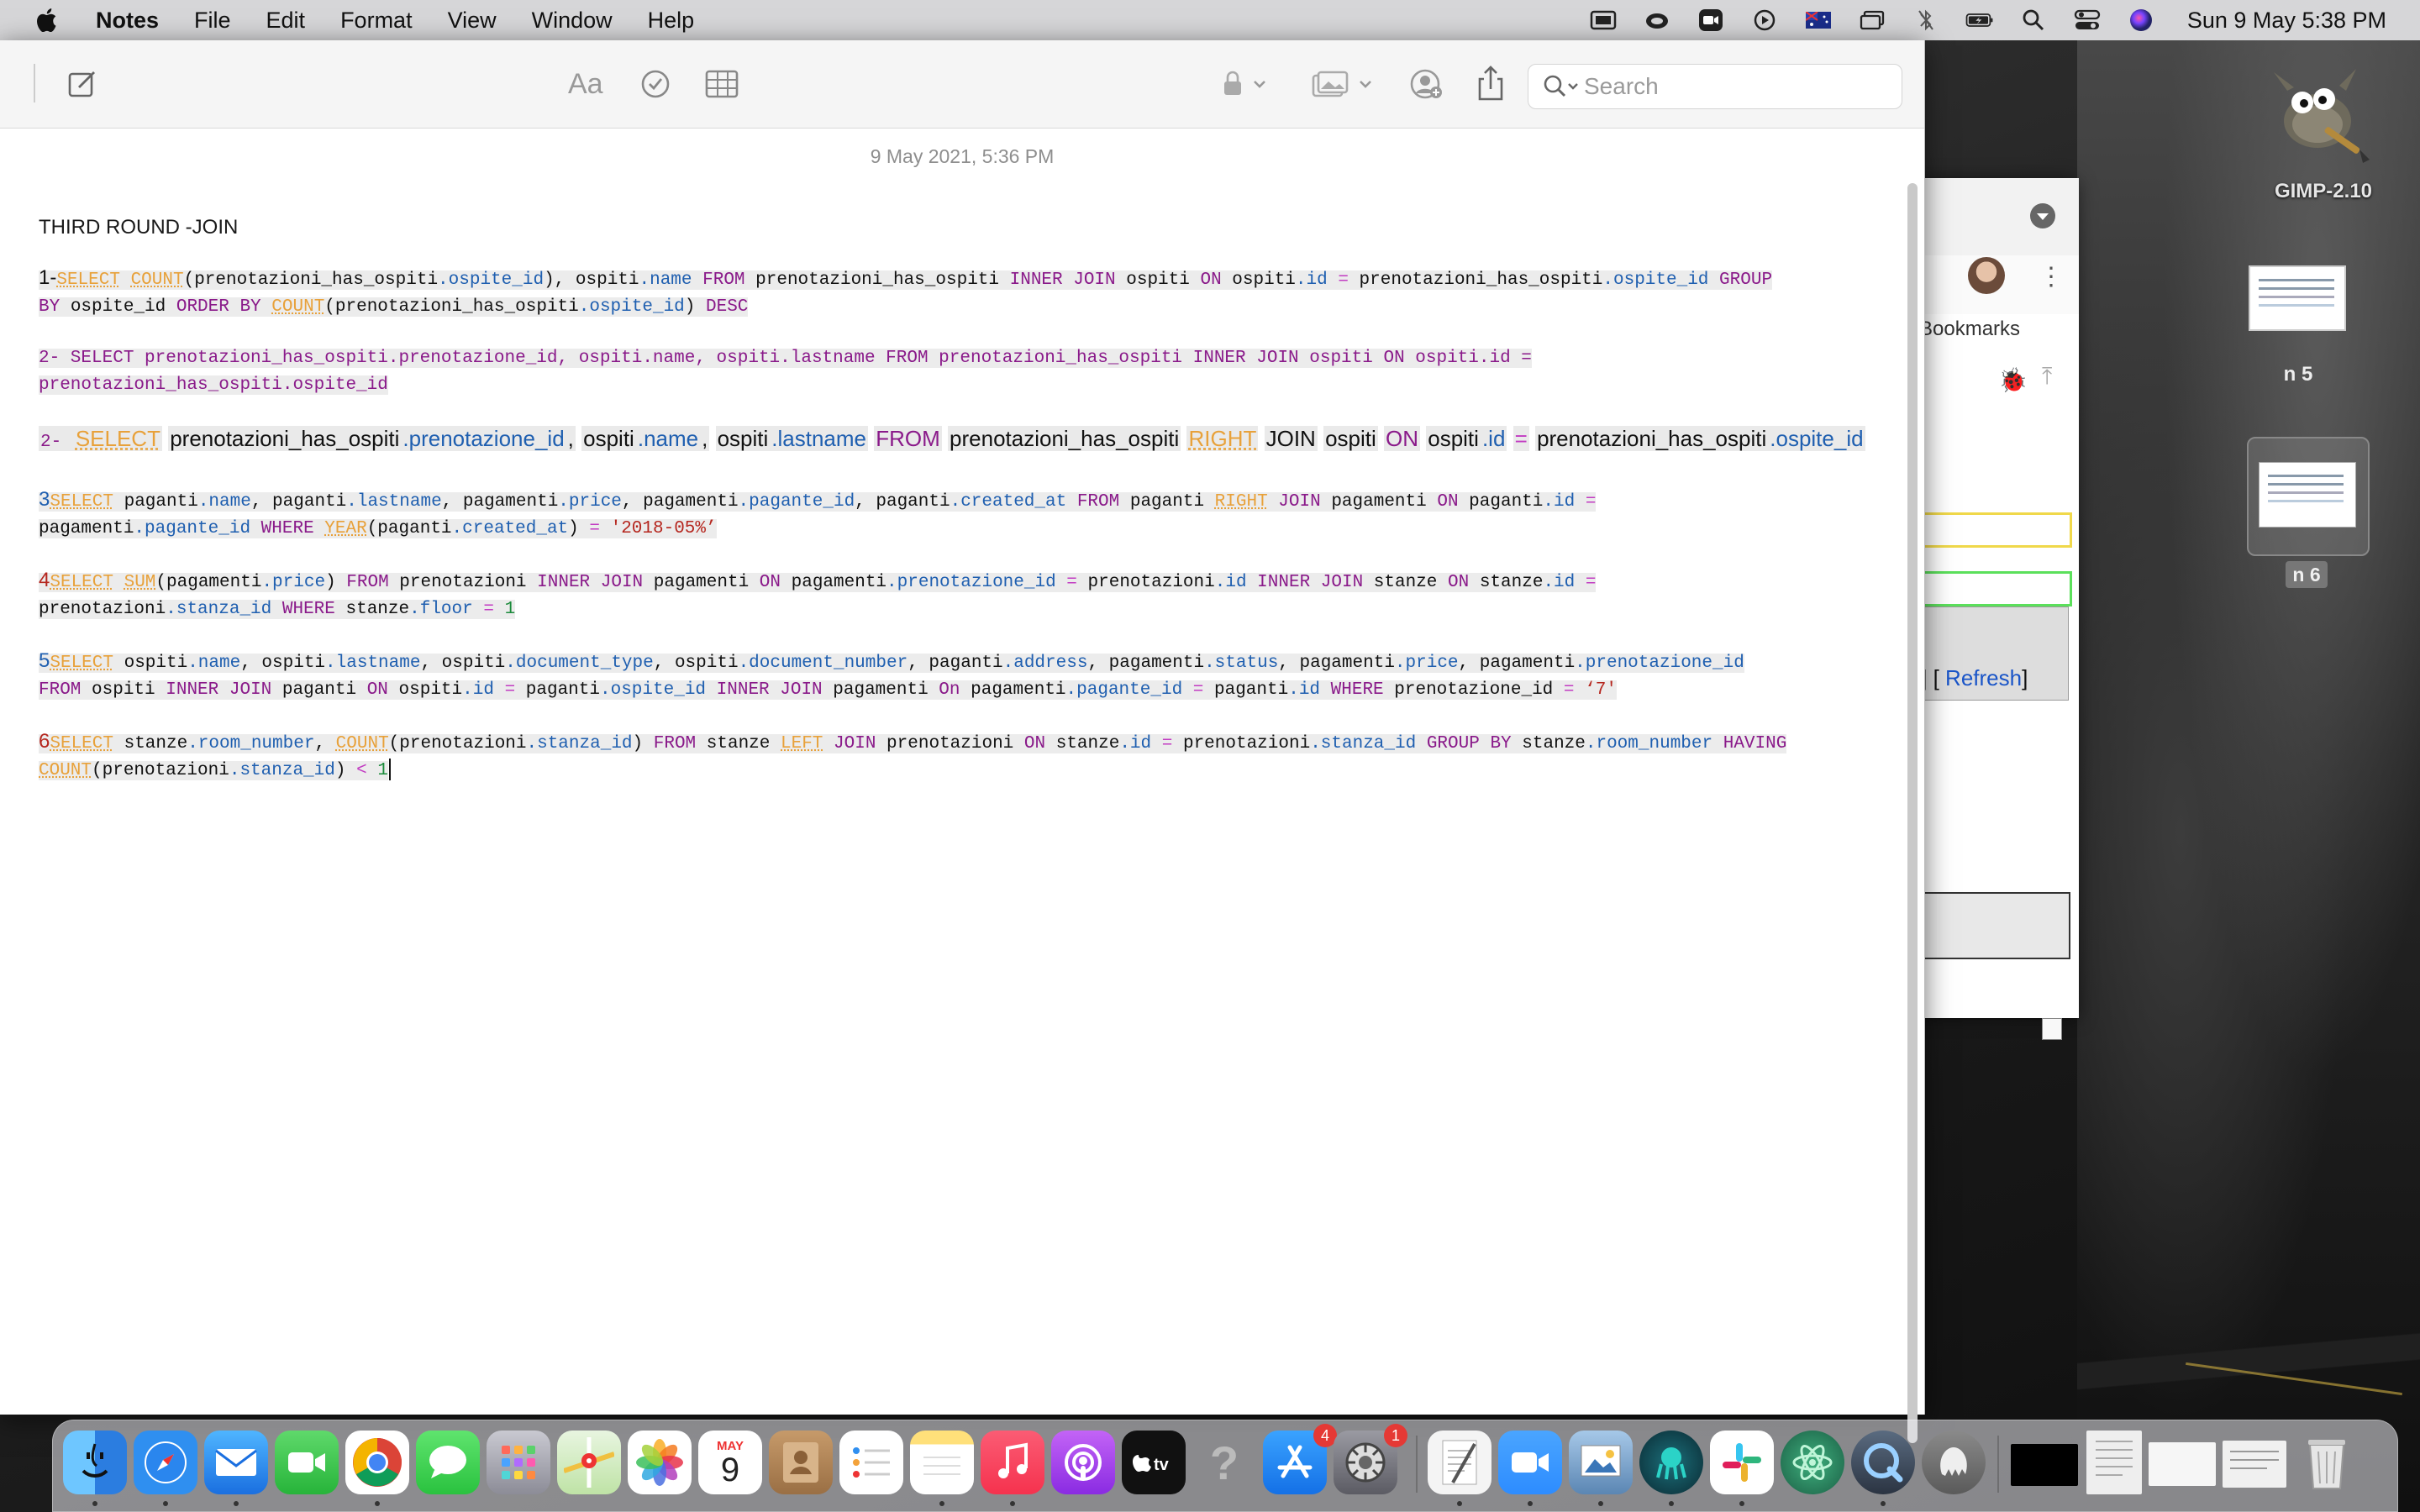 Image resolution: width=2420 pixels, height=1512 pixels. What do you see at coordinates (1603, 20) in the screenshot?
I see `screen-mirroring-icon` at bounding box center [1603, 20].